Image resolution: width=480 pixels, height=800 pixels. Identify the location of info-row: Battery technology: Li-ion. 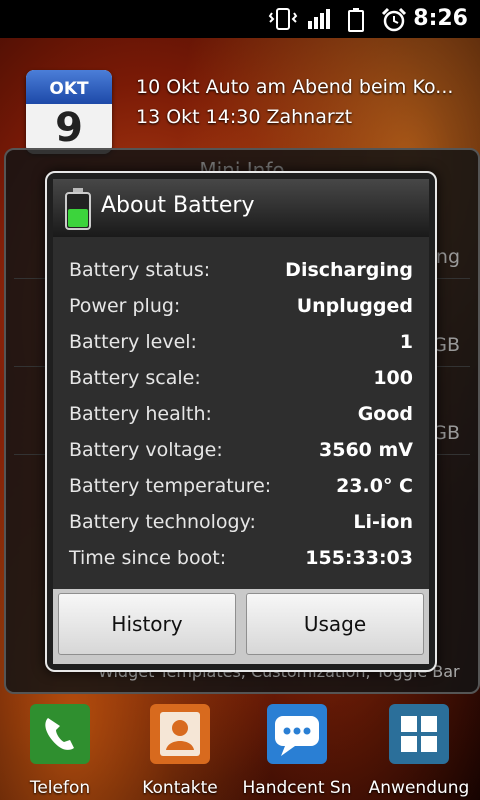
(241, 523).